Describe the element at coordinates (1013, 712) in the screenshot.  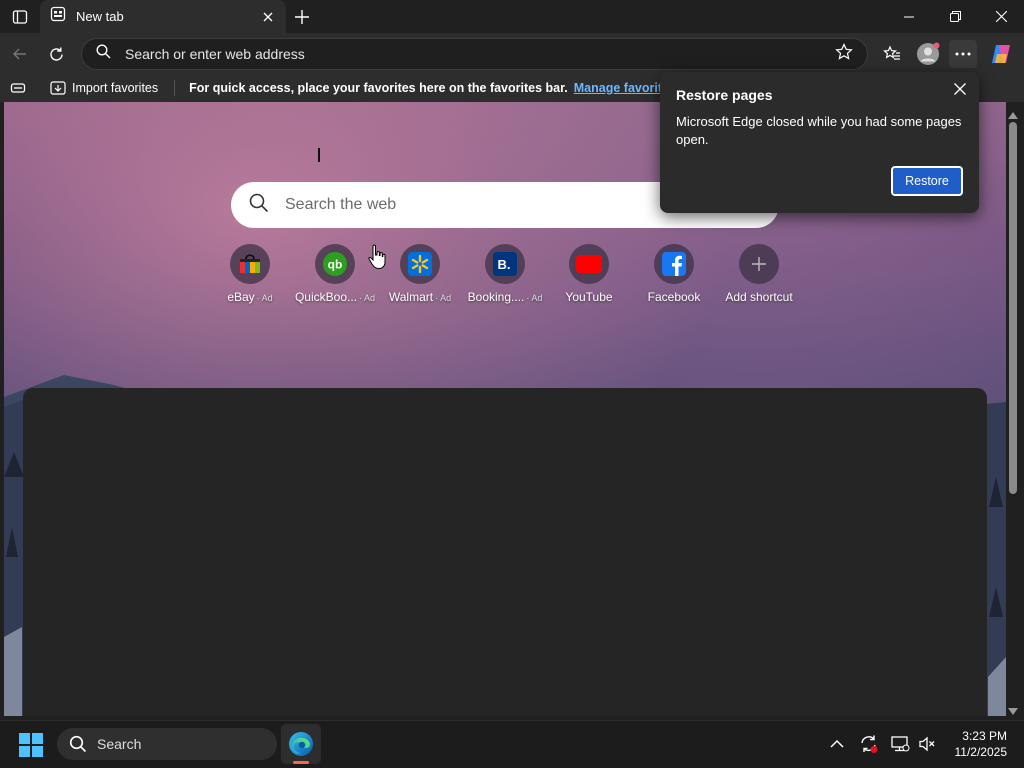
I see `scroll-down-arrow-icon` at that location.